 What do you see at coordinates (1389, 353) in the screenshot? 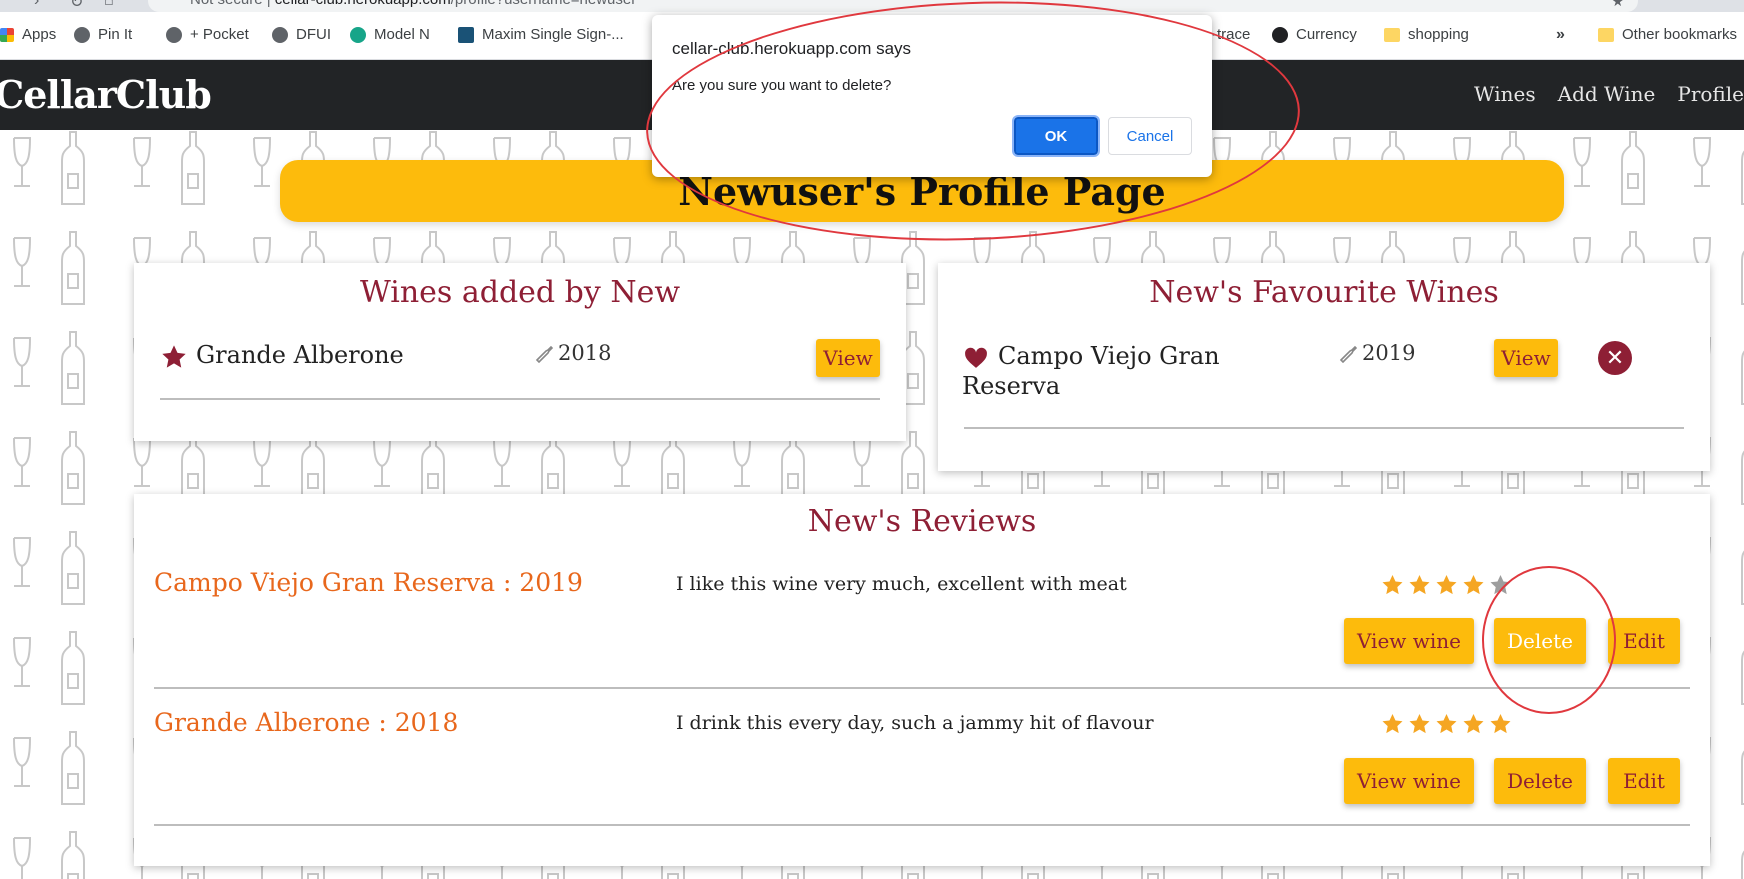
I see `year-value: 2019` at bounding box center [1389, 353].